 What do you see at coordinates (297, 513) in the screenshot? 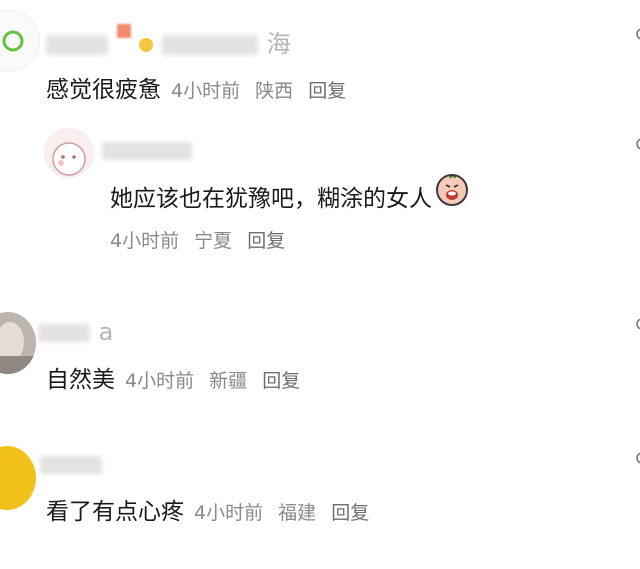
I see `comment-location: 福建` at bounding box center [297, 513].